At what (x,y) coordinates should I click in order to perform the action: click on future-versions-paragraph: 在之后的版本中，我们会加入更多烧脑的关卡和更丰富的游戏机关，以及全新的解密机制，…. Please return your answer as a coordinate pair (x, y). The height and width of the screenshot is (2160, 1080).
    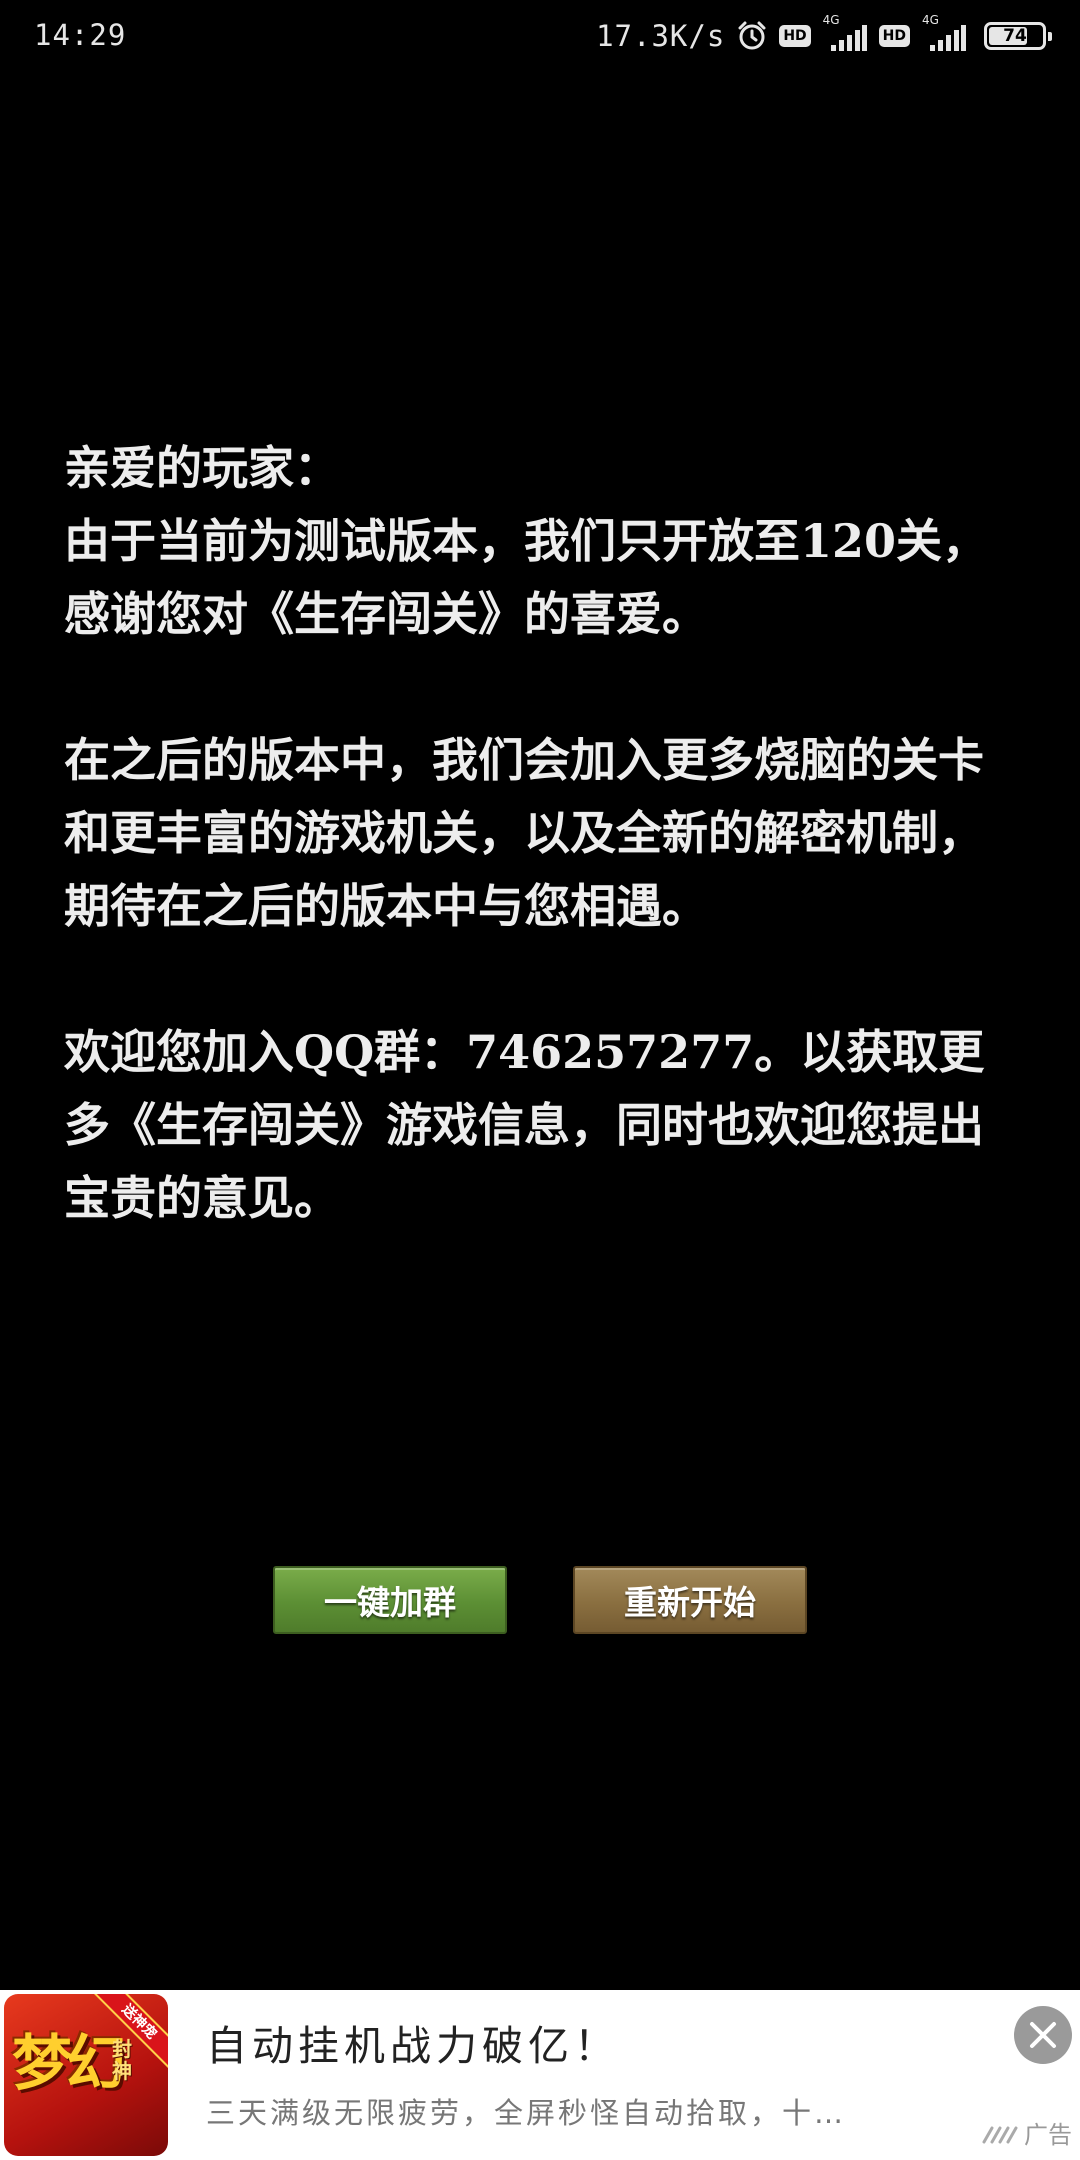
    Looking at the image, I should click on (524, 833).